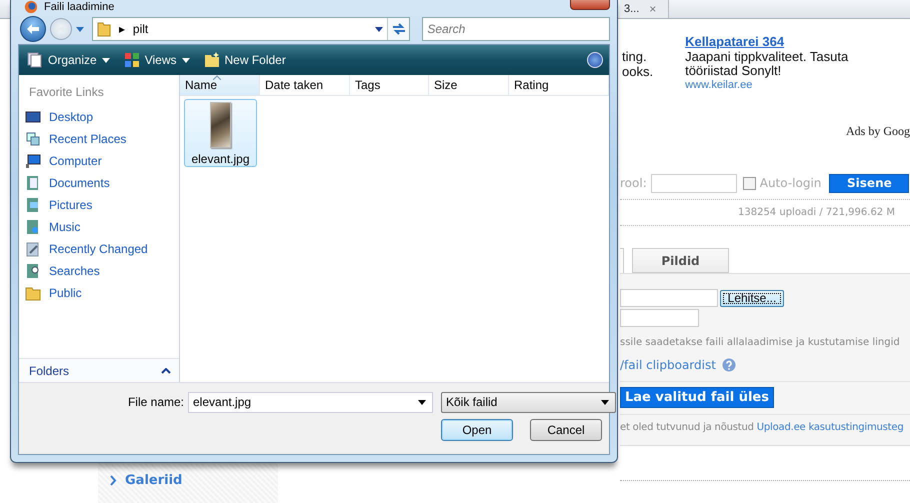 Image resolution: width=910 pixels, height=503 pixels. What do you see at coordinates (566, 430) in the screenshot?
I see `dialog-button: Cancel` at bounding box center [566, 430].